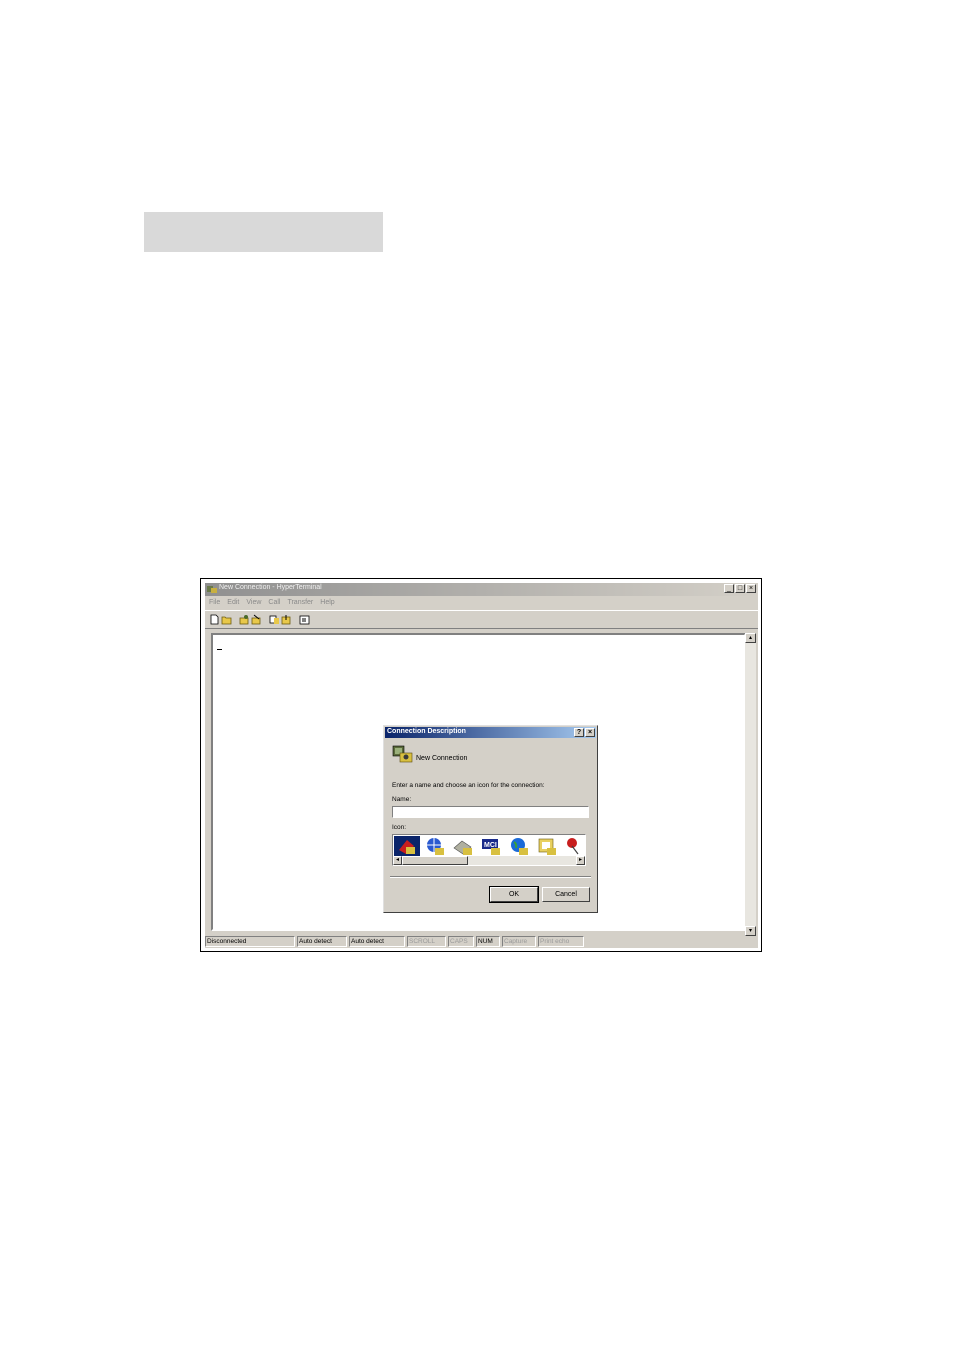 This screenshot has height=1348, width=954. I want to click on menu-call: Call, so click(274, 602).